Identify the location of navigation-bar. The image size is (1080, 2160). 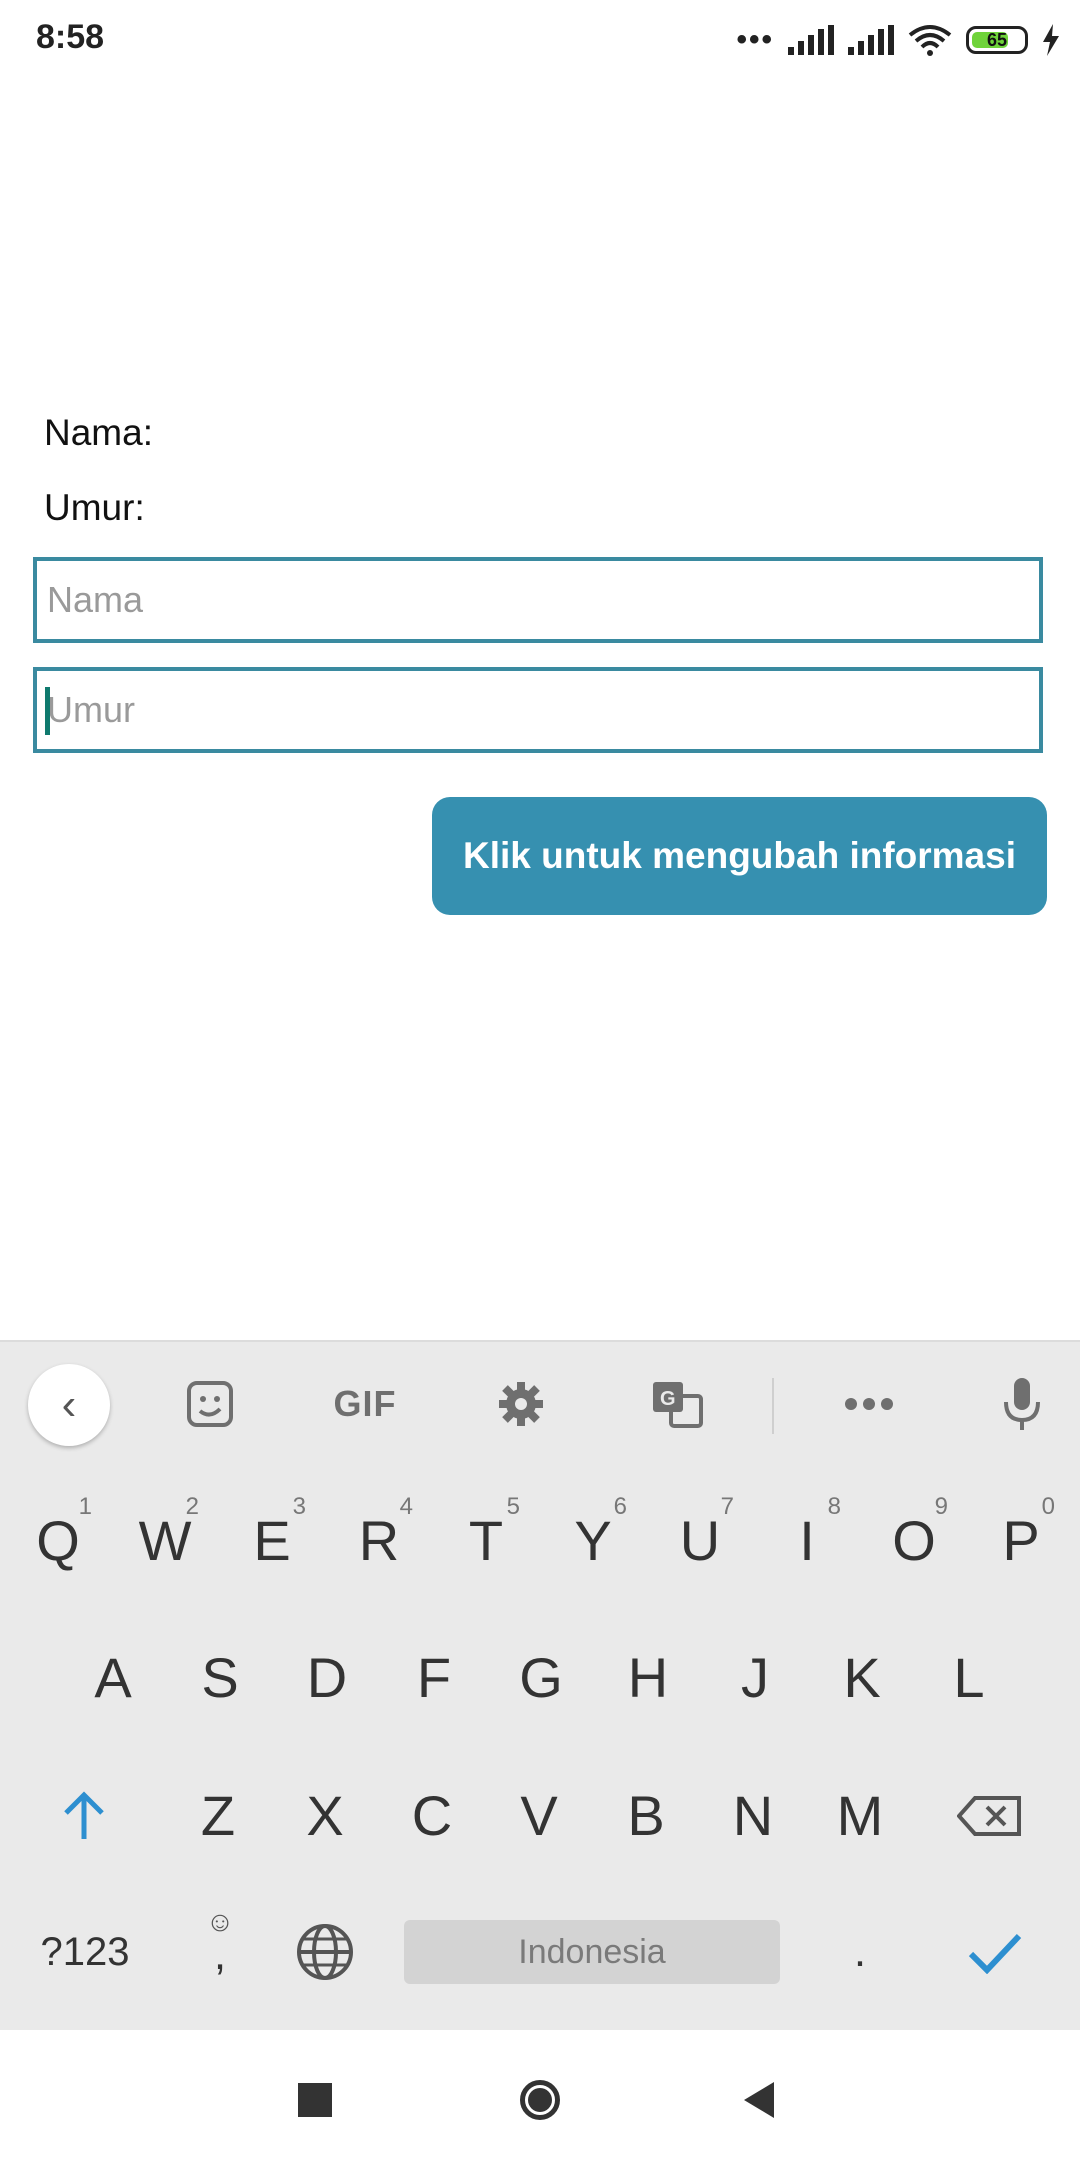
(540, 2095).